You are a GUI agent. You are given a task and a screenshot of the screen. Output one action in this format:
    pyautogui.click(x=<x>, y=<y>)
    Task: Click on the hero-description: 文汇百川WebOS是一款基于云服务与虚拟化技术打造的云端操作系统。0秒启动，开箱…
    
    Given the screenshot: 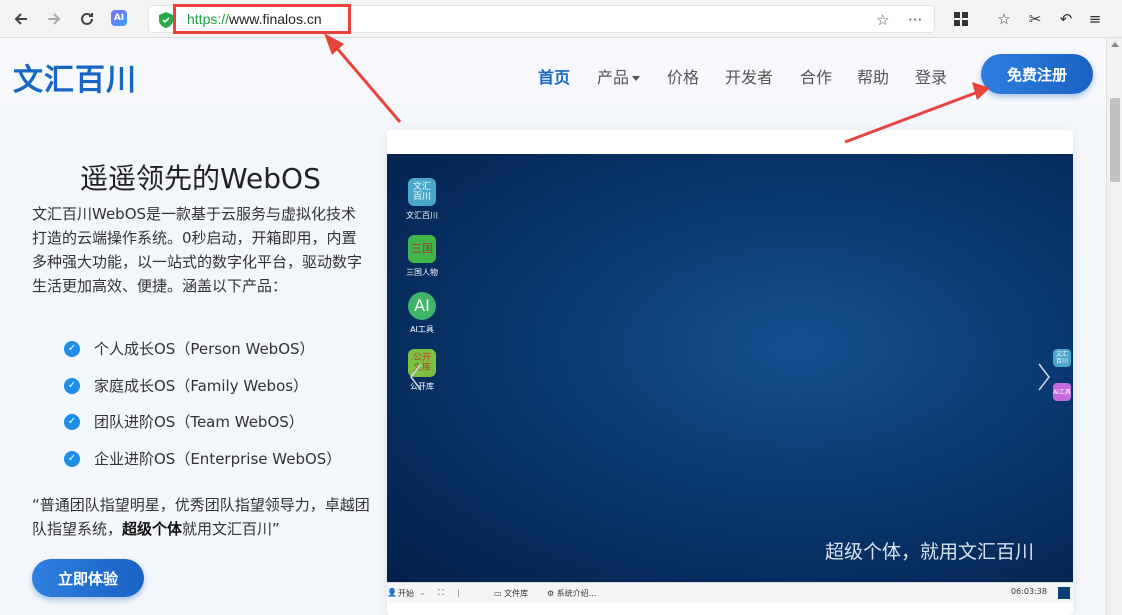 What is the action you would take?
    pyautogui.click(x=197, y=250)
    